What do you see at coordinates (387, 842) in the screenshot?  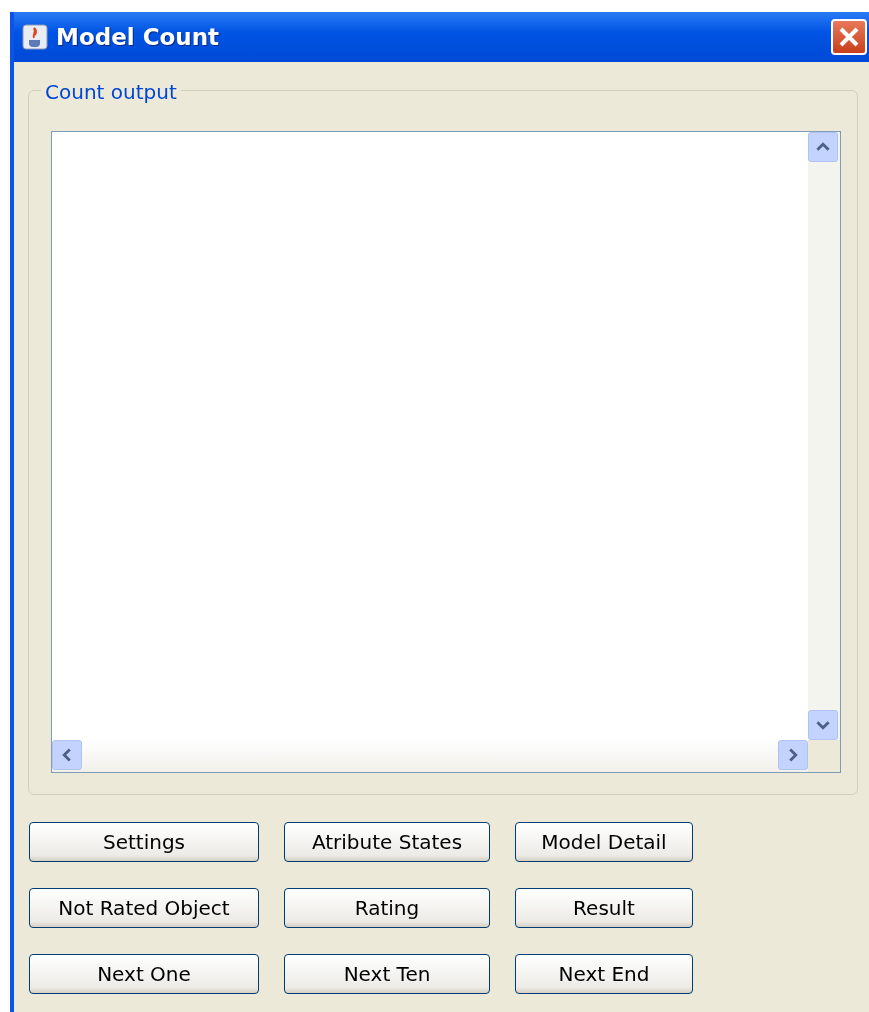 I see `action-button: Atribute States` at bounding box center [387, 842].